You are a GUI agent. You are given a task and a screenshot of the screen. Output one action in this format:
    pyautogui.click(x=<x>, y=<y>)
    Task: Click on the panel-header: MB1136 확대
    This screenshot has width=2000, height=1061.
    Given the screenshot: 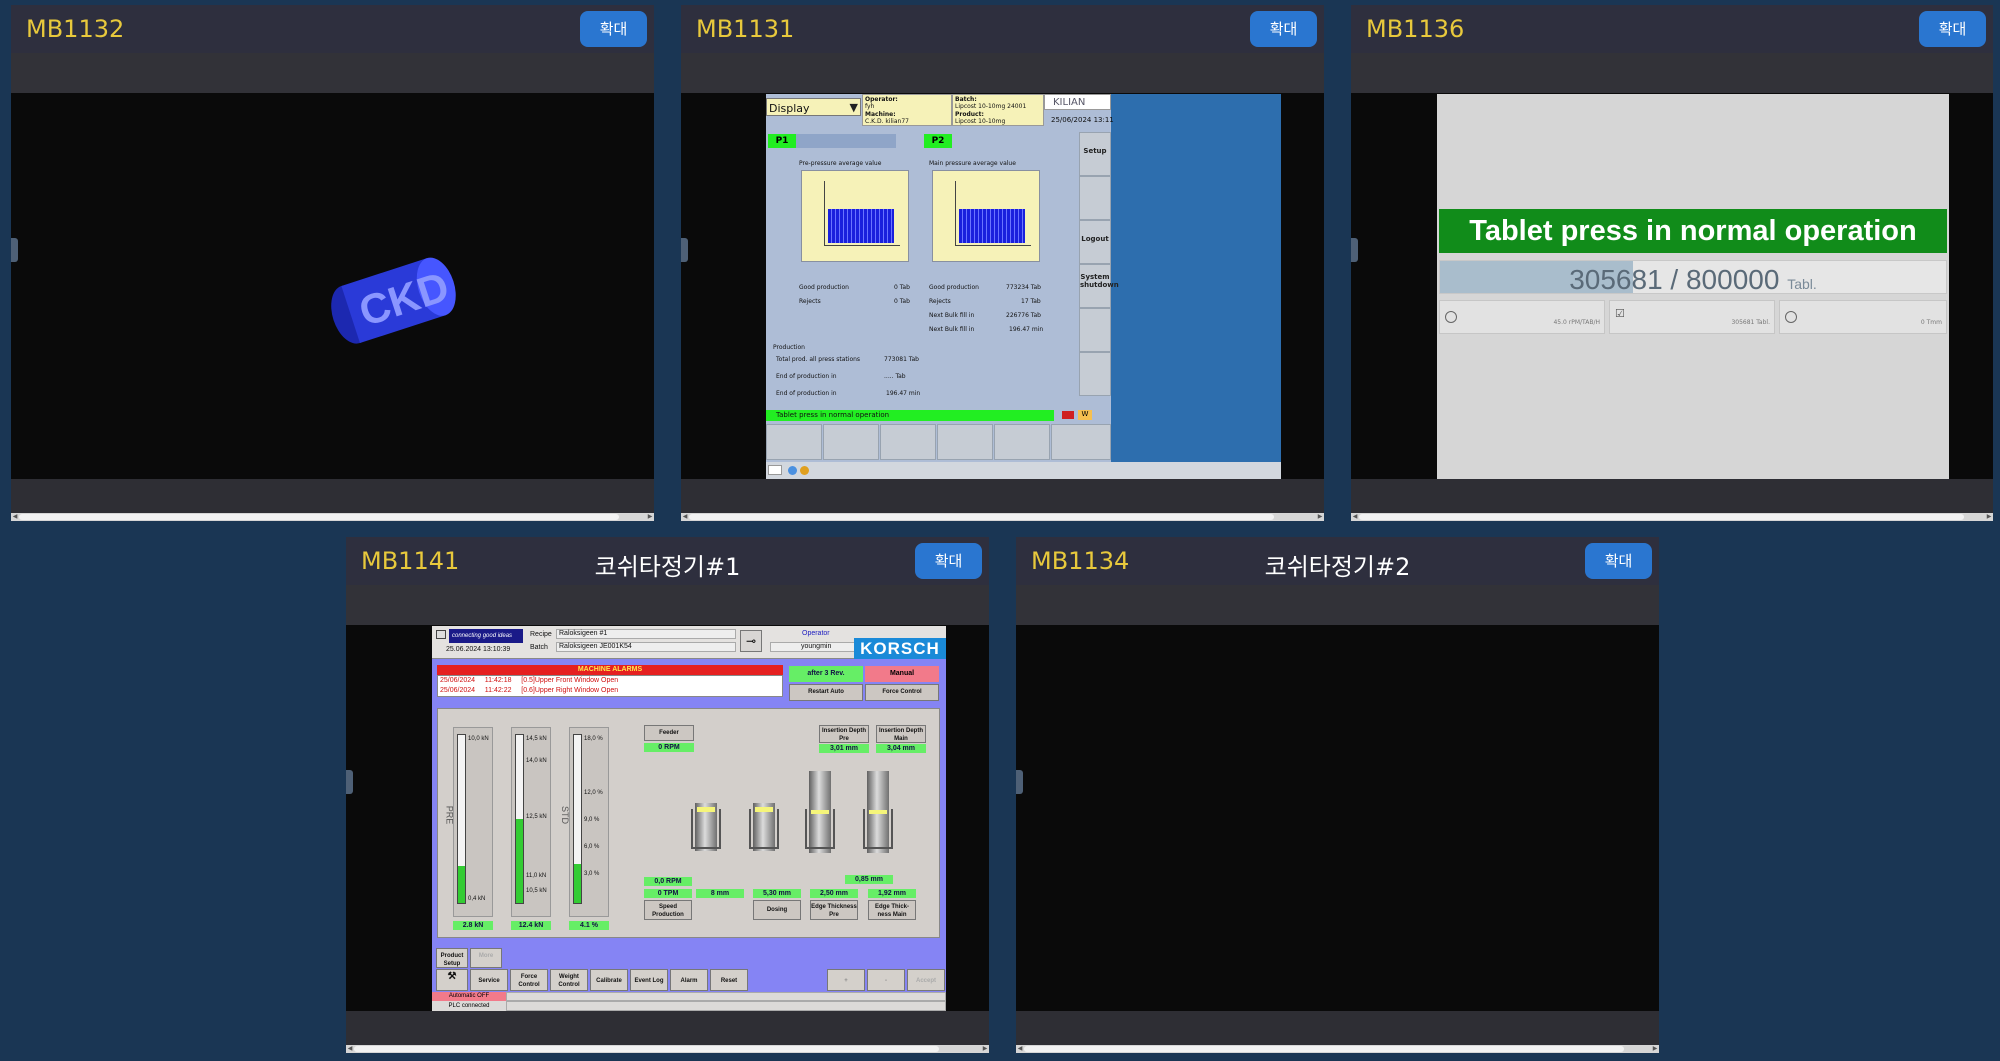 What is the action you would take?
    pyautogui.click(x=1672, y=29)
    